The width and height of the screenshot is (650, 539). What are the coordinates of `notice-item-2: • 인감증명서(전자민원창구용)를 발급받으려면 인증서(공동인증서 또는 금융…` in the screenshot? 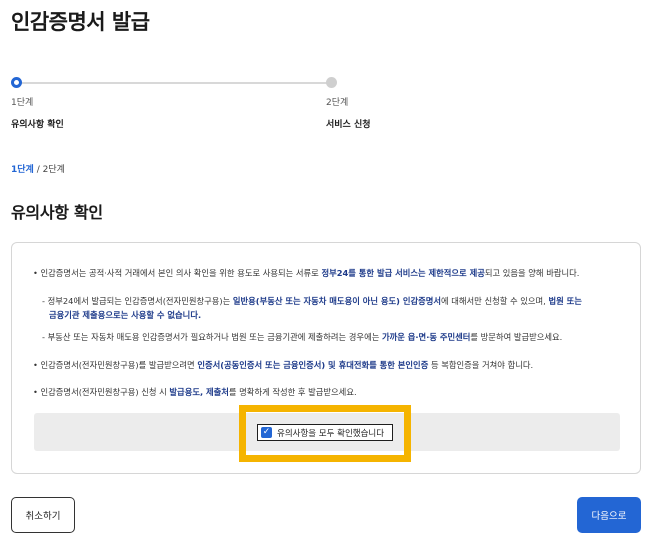 It's located at (283, 365).